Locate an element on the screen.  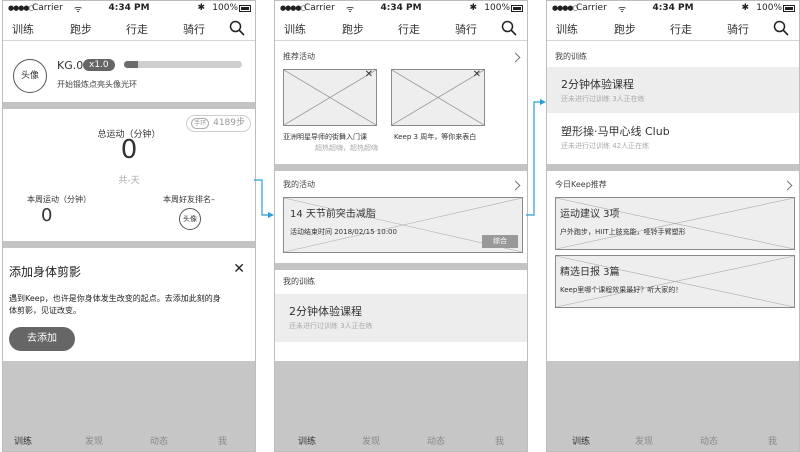
event-end-time: 活动结束时间 2018/02/15 10:00 is located at coordinates (343, 232).